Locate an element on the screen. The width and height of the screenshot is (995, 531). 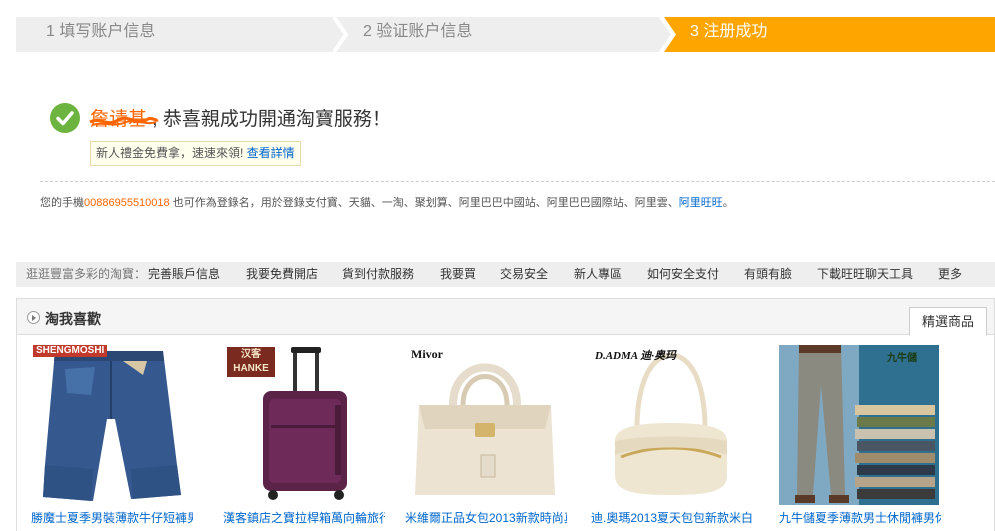
play-circle-icon is located at coordinates (33, 317).